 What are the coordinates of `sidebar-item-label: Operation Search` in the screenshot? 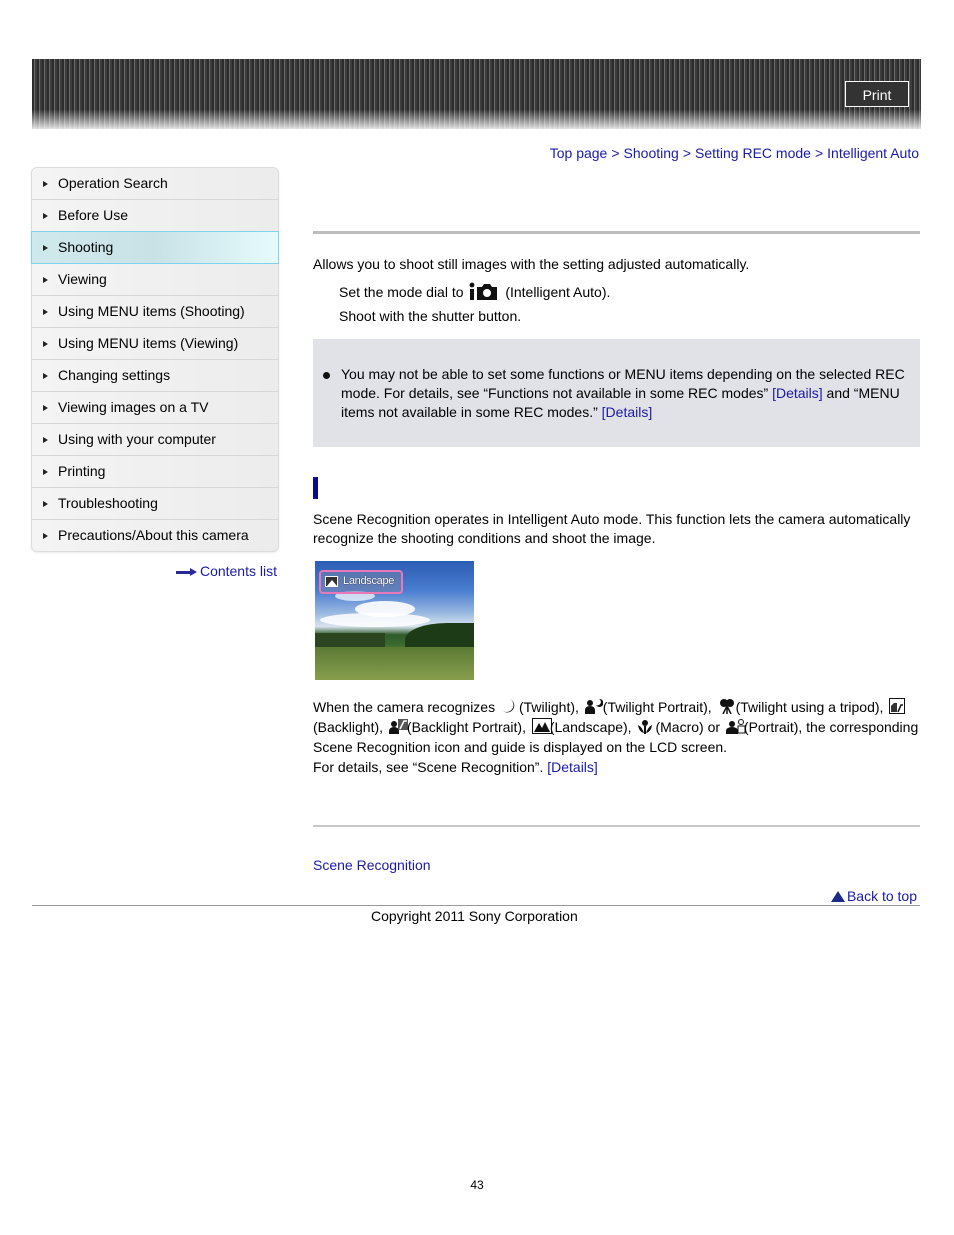 It's located at (113, 183).